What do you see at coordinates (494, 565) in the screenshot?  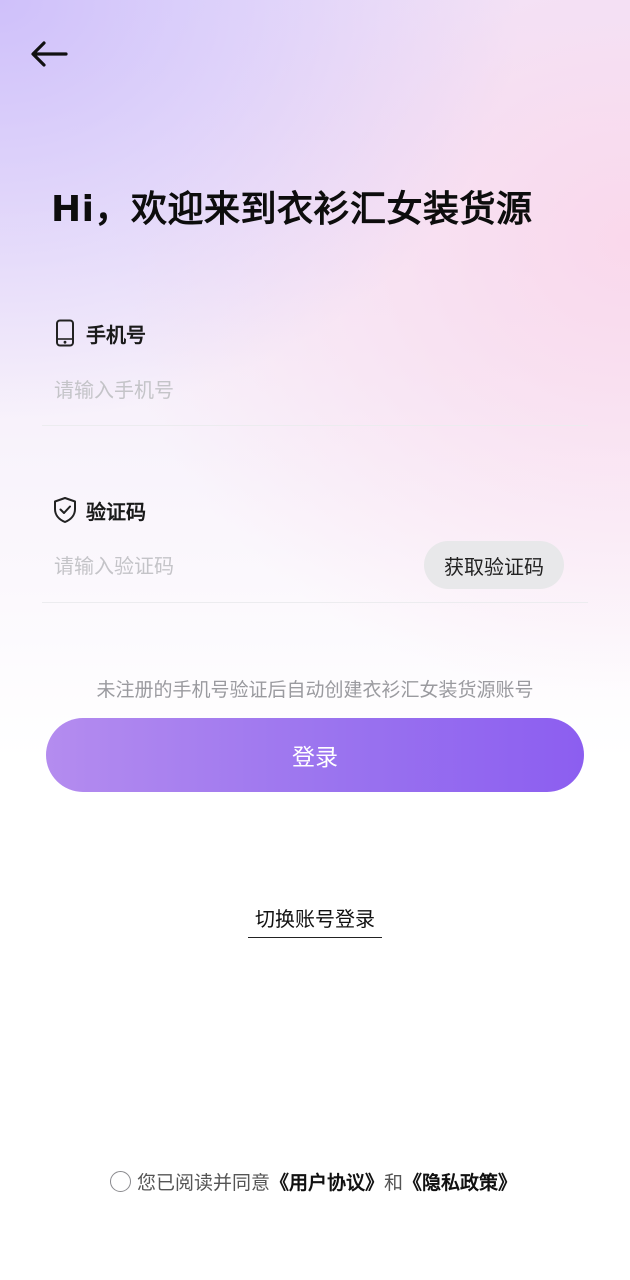 I see `get-code-button: 获取验证码` at bounding box center [494, 565].